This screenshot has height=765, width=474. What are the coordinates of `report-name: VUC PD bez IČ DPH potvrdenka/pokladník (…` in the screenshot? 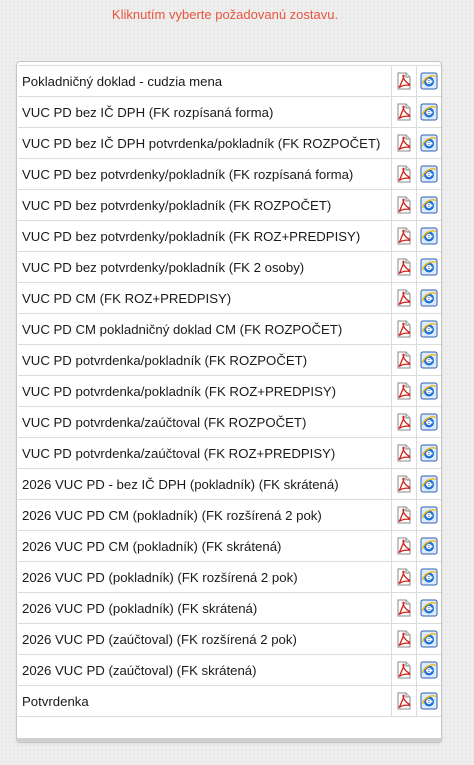 It's located at (205, 143).